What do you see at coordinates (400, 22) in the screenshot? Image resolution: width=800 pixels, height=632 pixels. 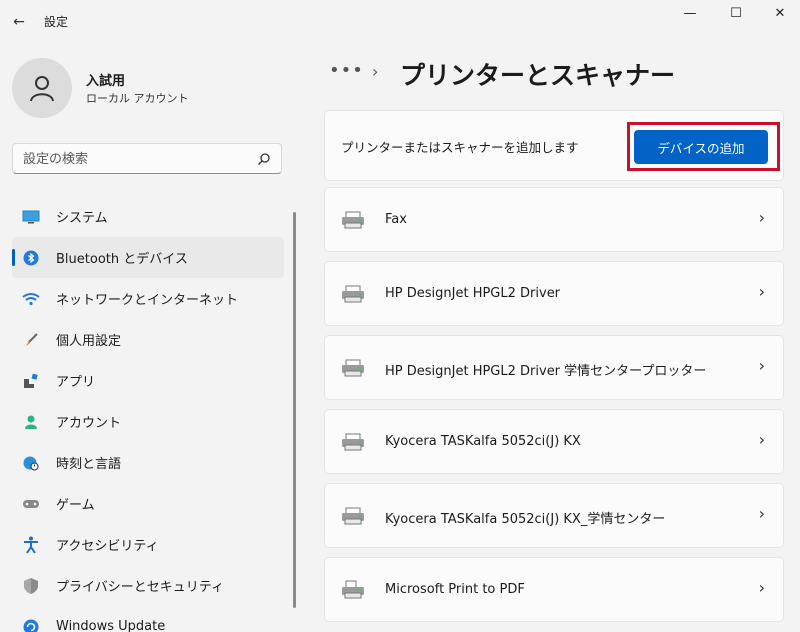 I see `title-bar: ← 設定 — ☐ ✕` at bounding box center [400, 22].